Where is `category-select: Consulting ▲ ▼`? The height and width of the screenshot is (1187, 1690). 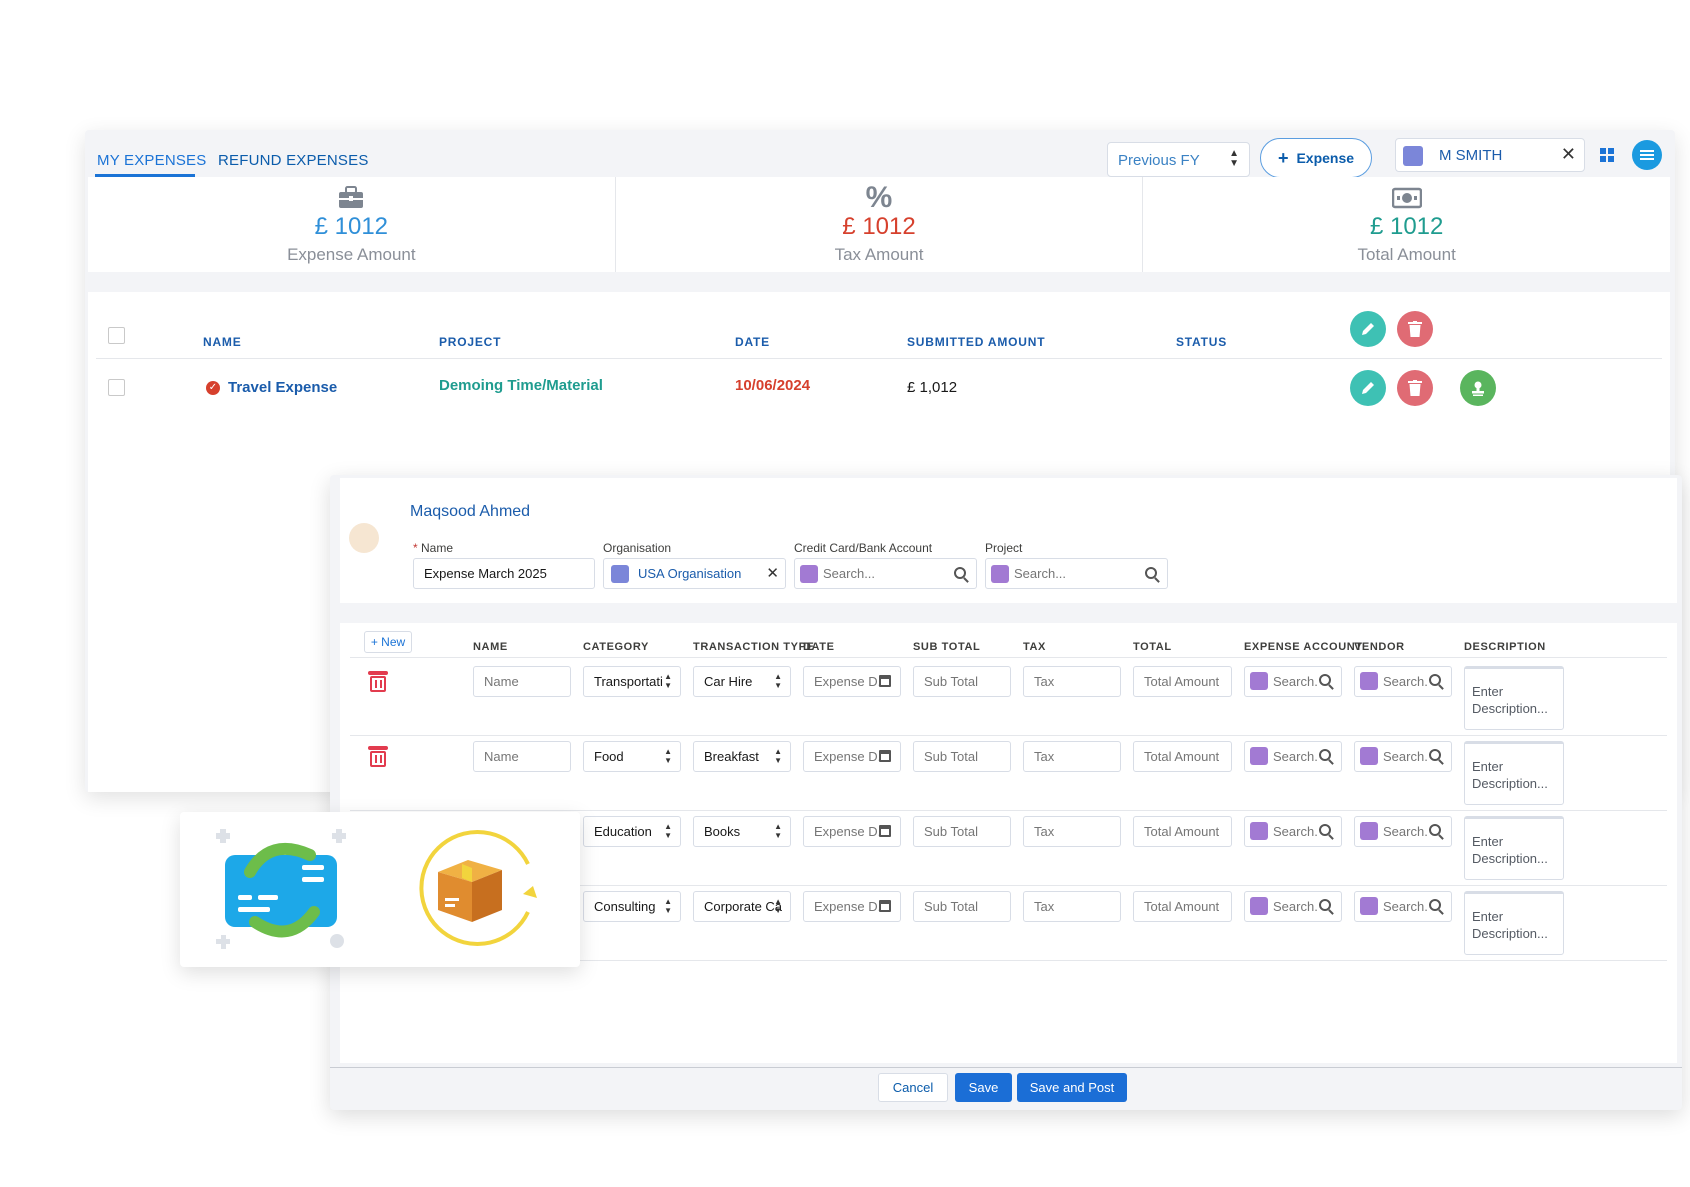
category-select: Consulting ▲ ▼ is located at coordinates (632, 906).